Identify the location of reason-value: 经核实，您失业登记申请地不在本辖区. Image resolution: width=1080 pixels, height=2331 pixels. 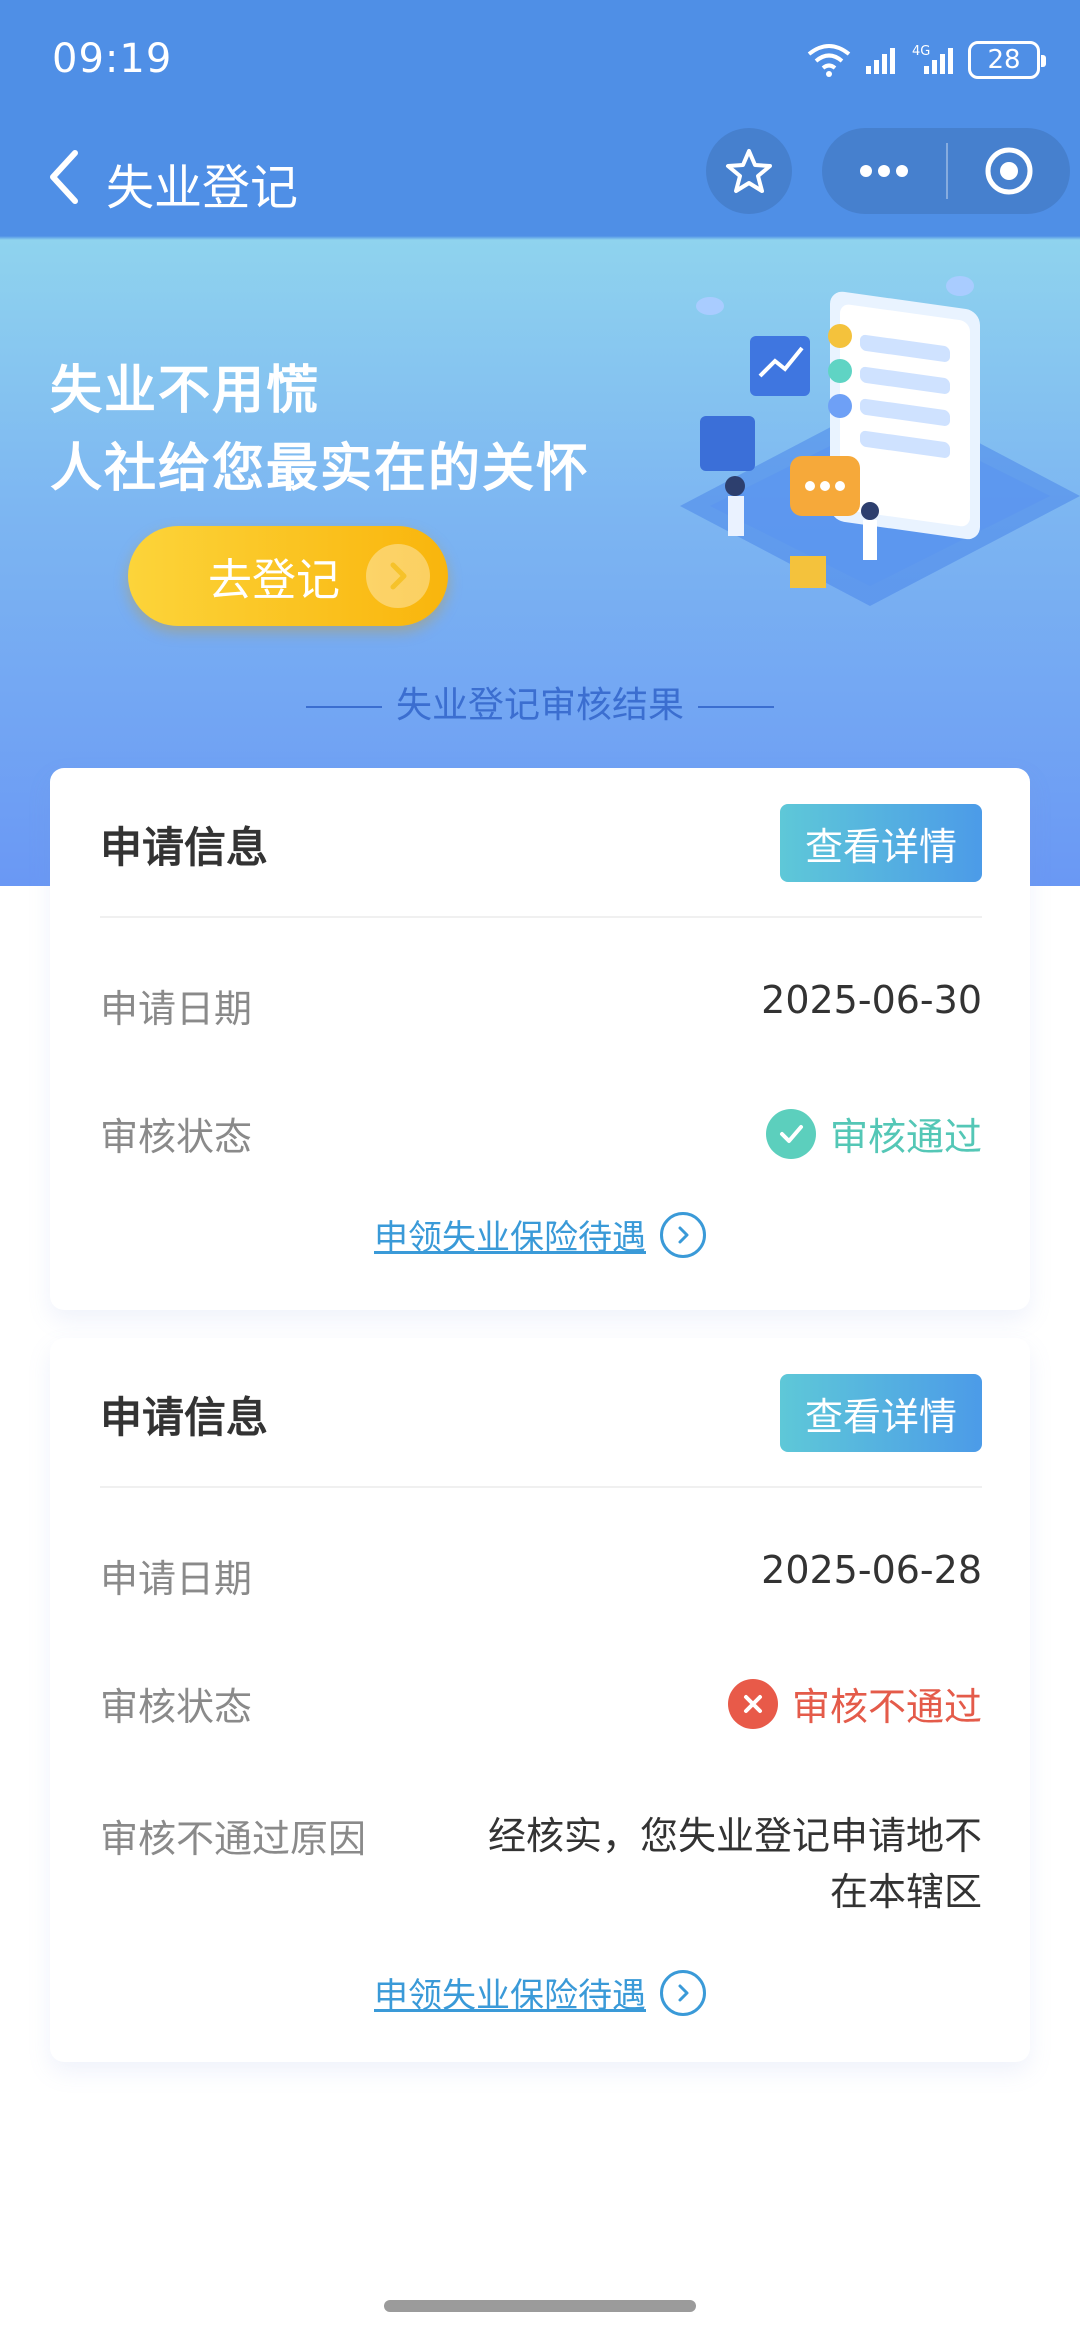
(734, 1864).